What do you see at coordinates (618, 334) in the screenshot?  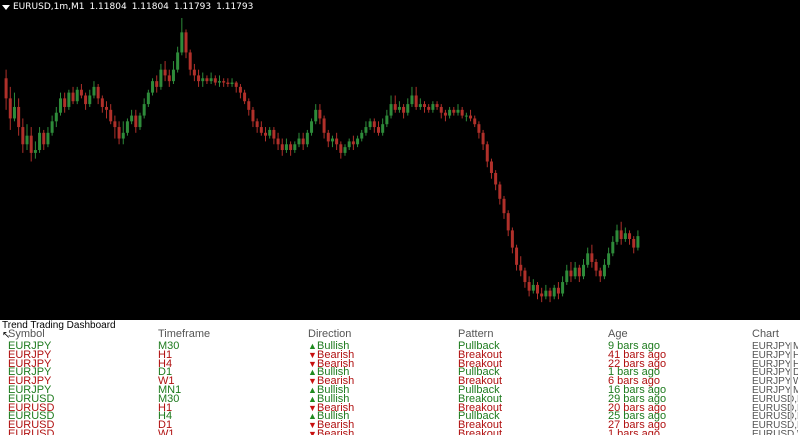 I see `header-age: Age` at bounding box center [618, 334].